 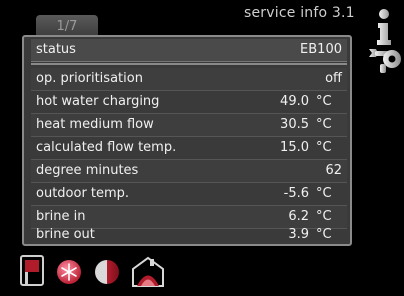 I want to click on info-row-outdoor-temp: outdoor temp. -5.6 °C, so click(x=189, y=194).